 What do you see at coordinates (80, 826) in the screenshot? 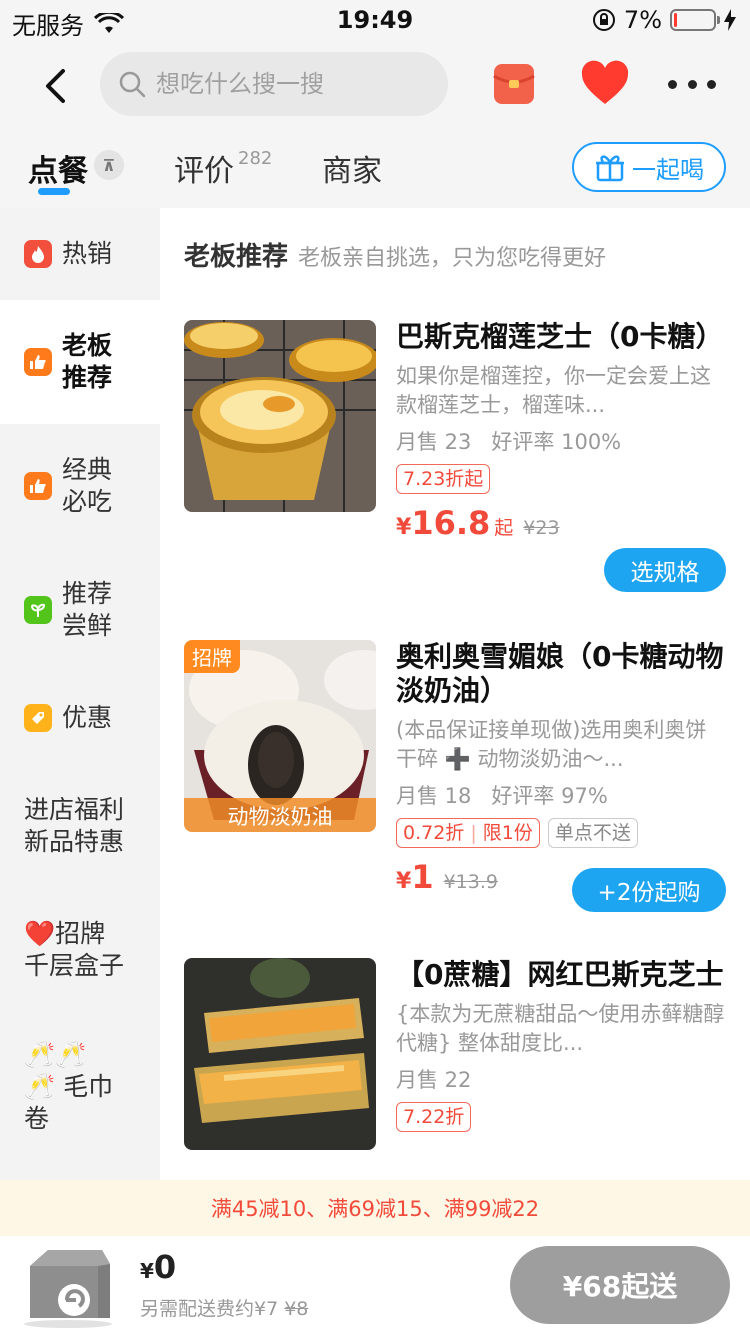
I see `sidebar-item-store-perks: 进店福利 新品特惠` at bounding box center [80, 826].